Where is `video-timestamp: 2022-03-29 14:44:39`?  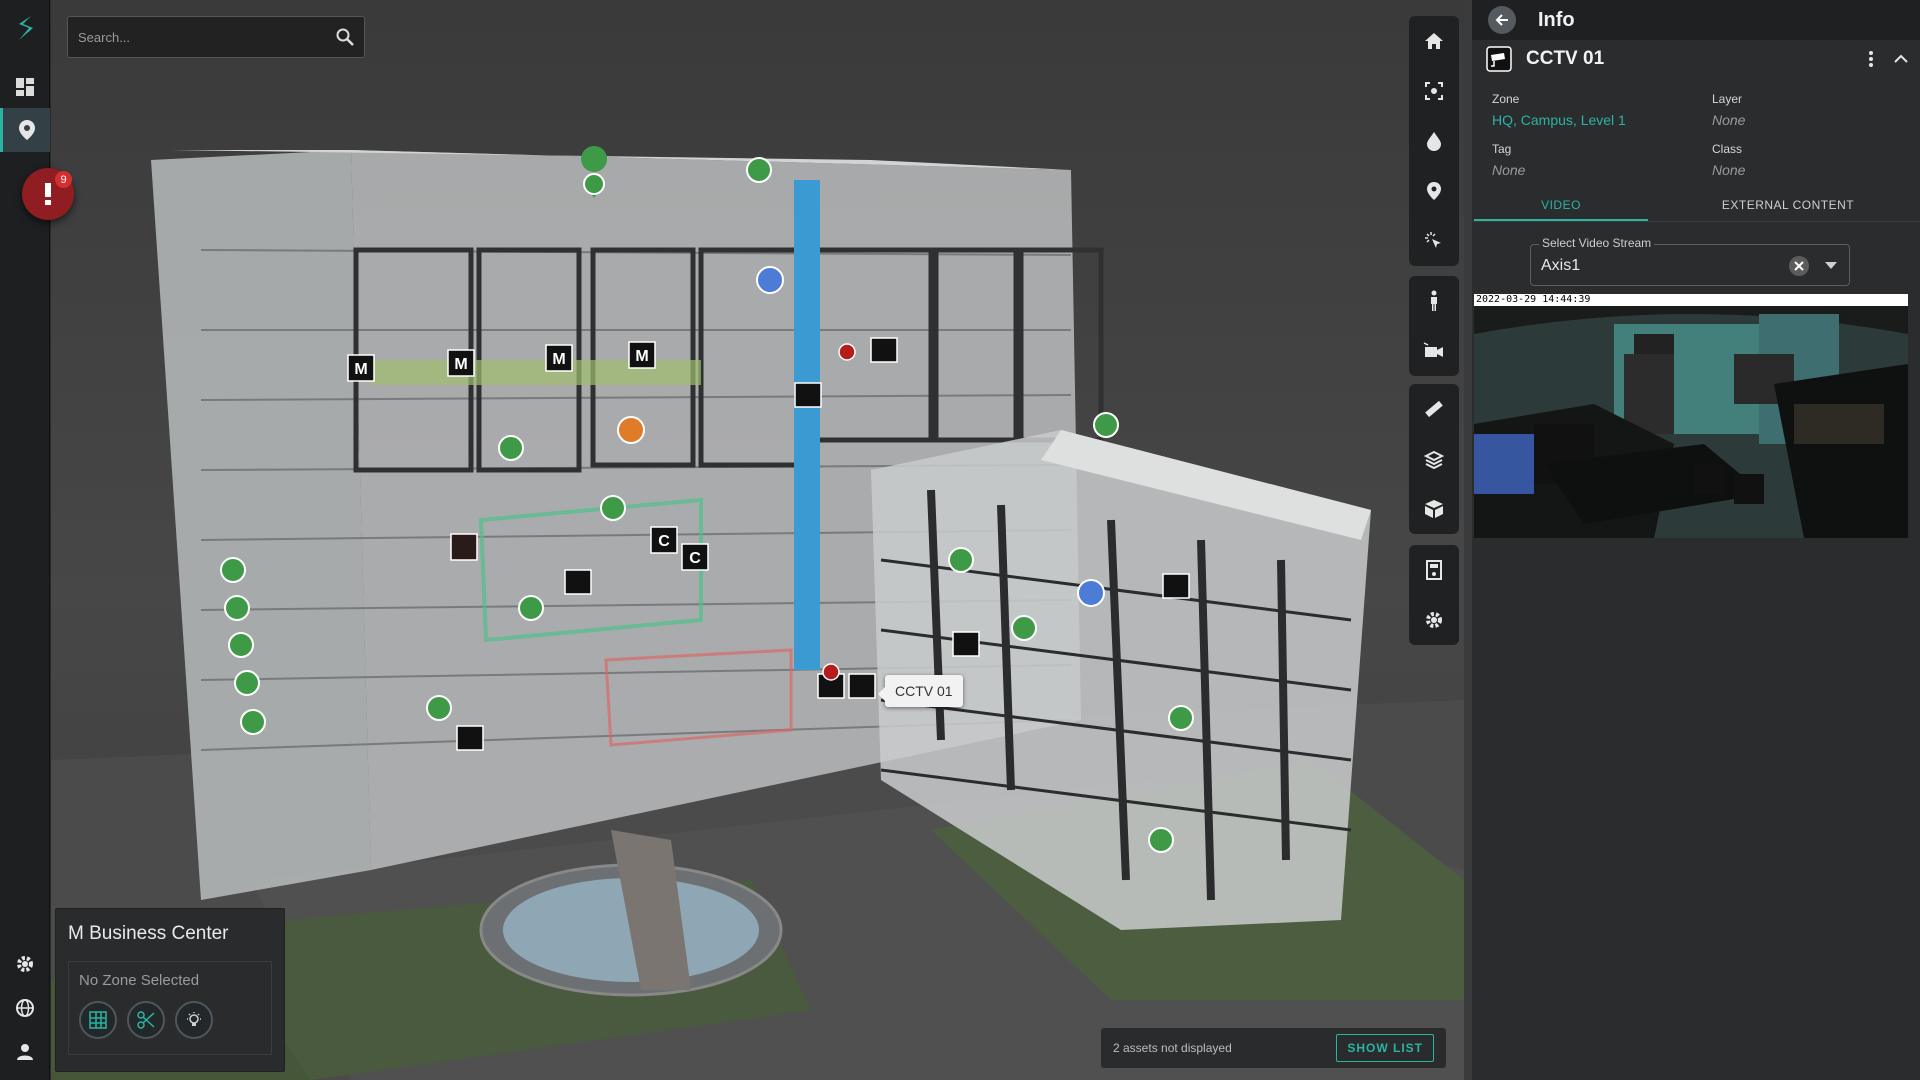
video-timestamp: 2022-03-29 14:44:39 is located at coordinates (1691, 300).